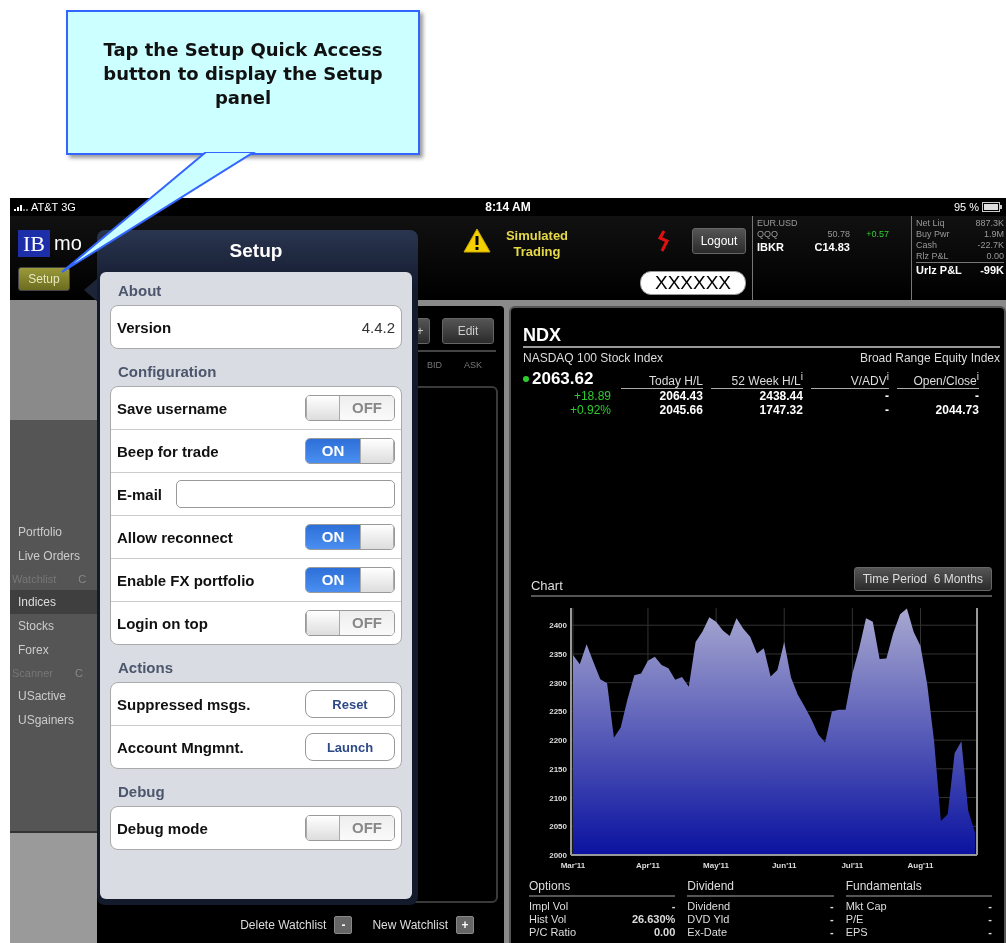  Describe the element at coordinates (602, 887) in the screenshot. I see `section-title: Options` at that location.